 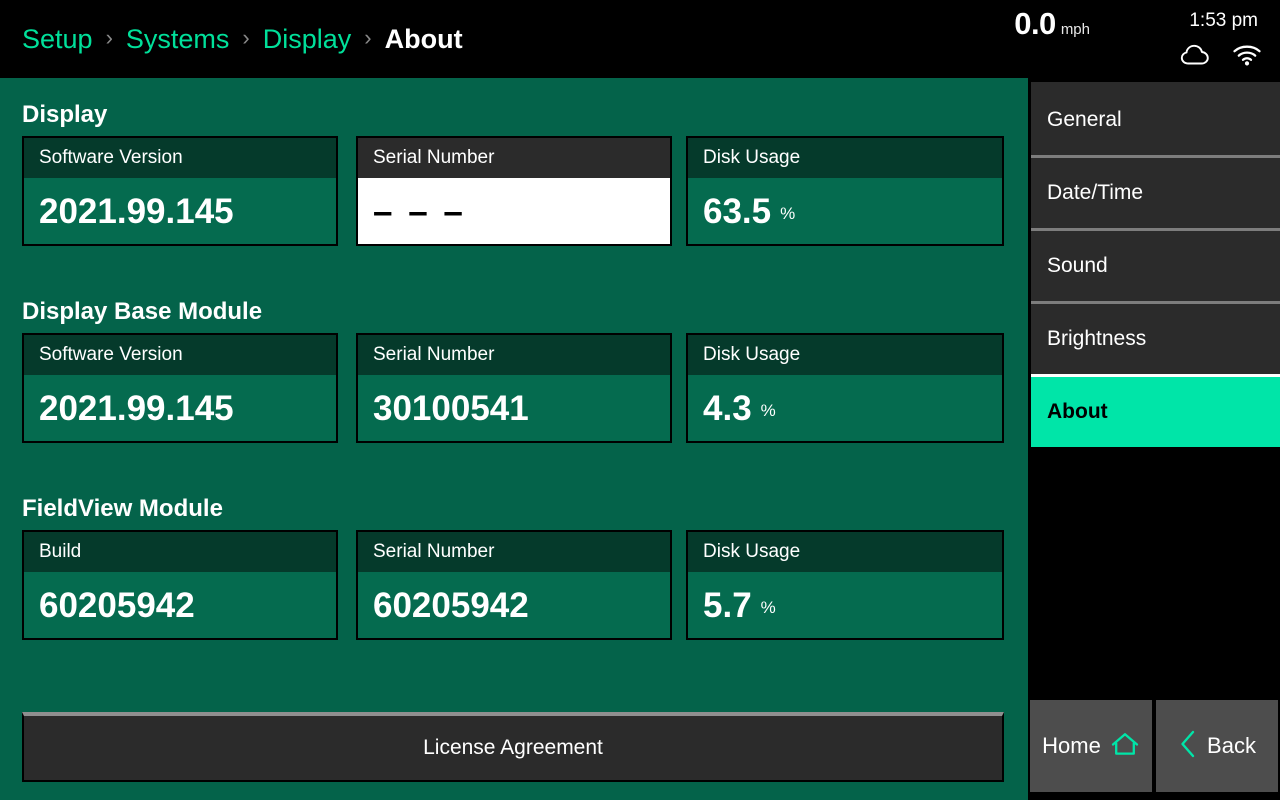 I want to click on status-icon-group, so click(x=1221, y=57).